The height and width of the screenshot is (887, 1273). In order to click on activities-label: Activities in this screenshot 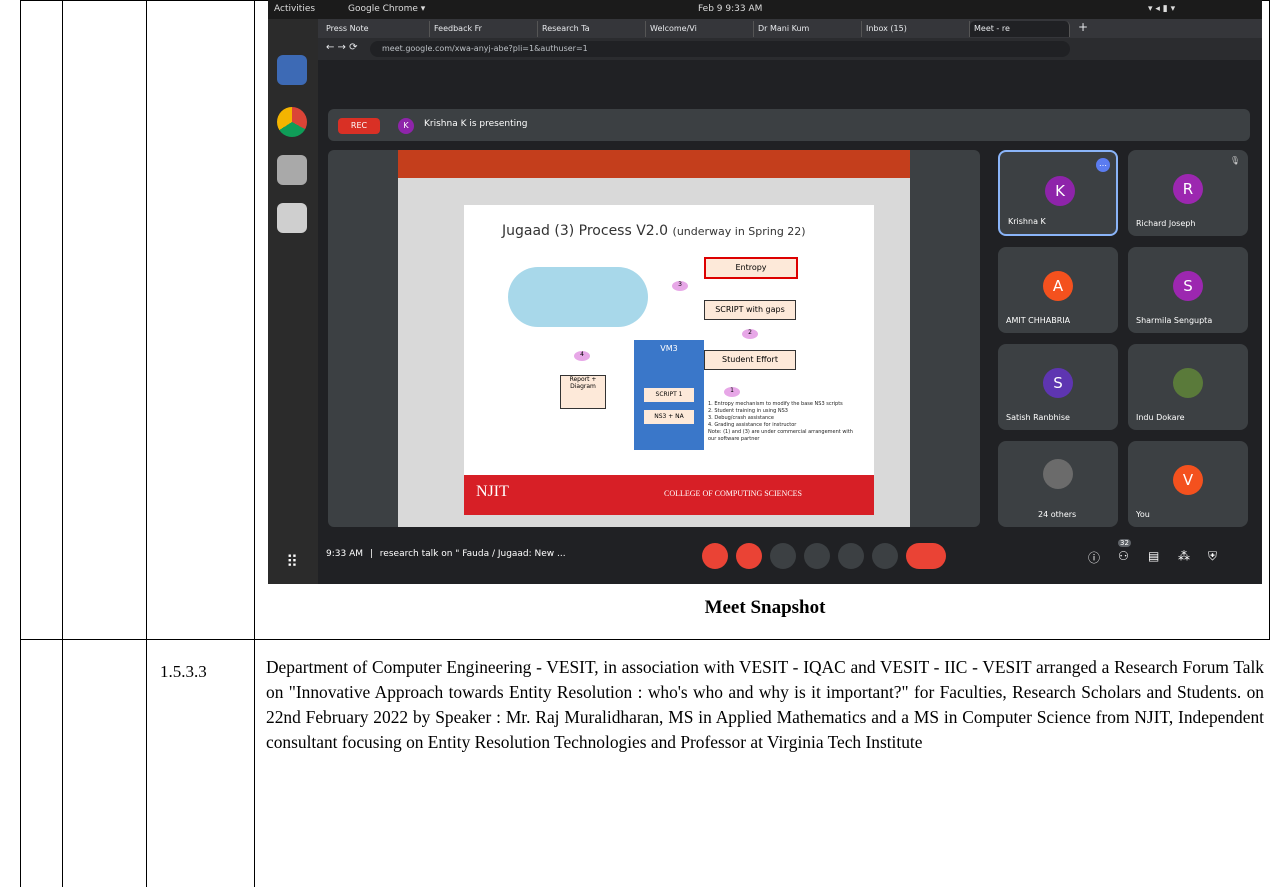, I will do `click(294, 9)`.